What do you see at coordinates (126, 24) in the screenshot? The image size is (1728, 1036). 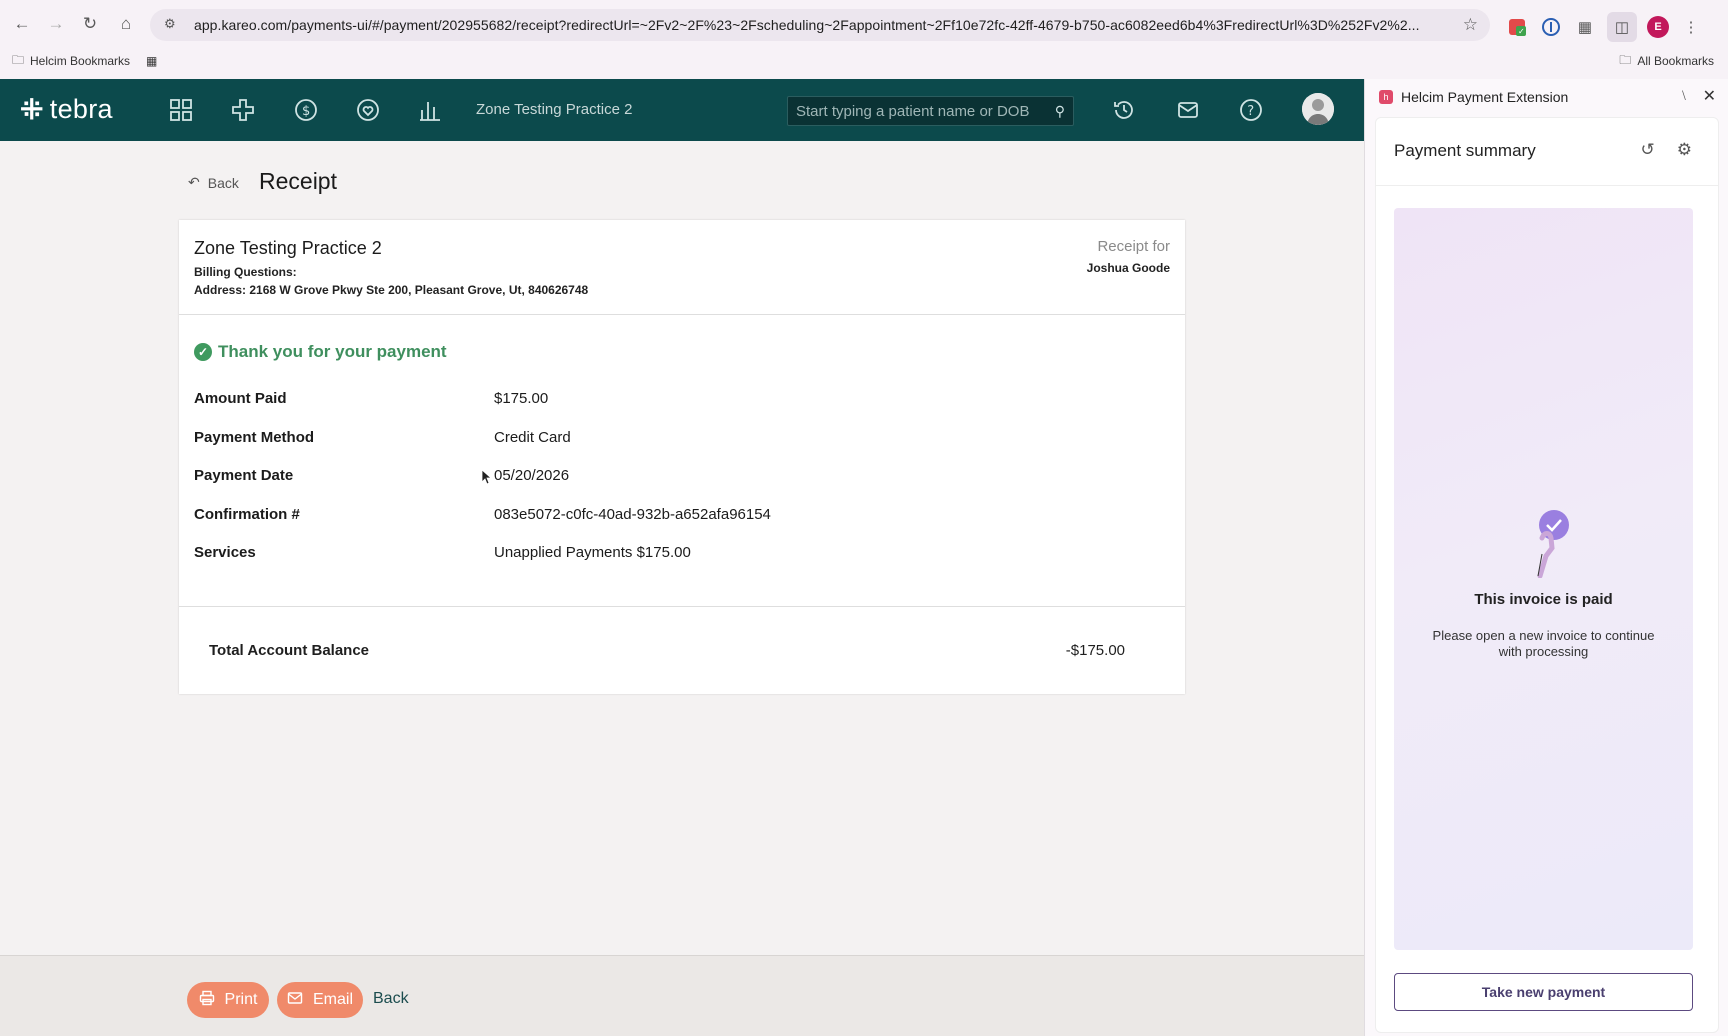 I see `home-icon: ⌂` at bounding box center [126, 24].